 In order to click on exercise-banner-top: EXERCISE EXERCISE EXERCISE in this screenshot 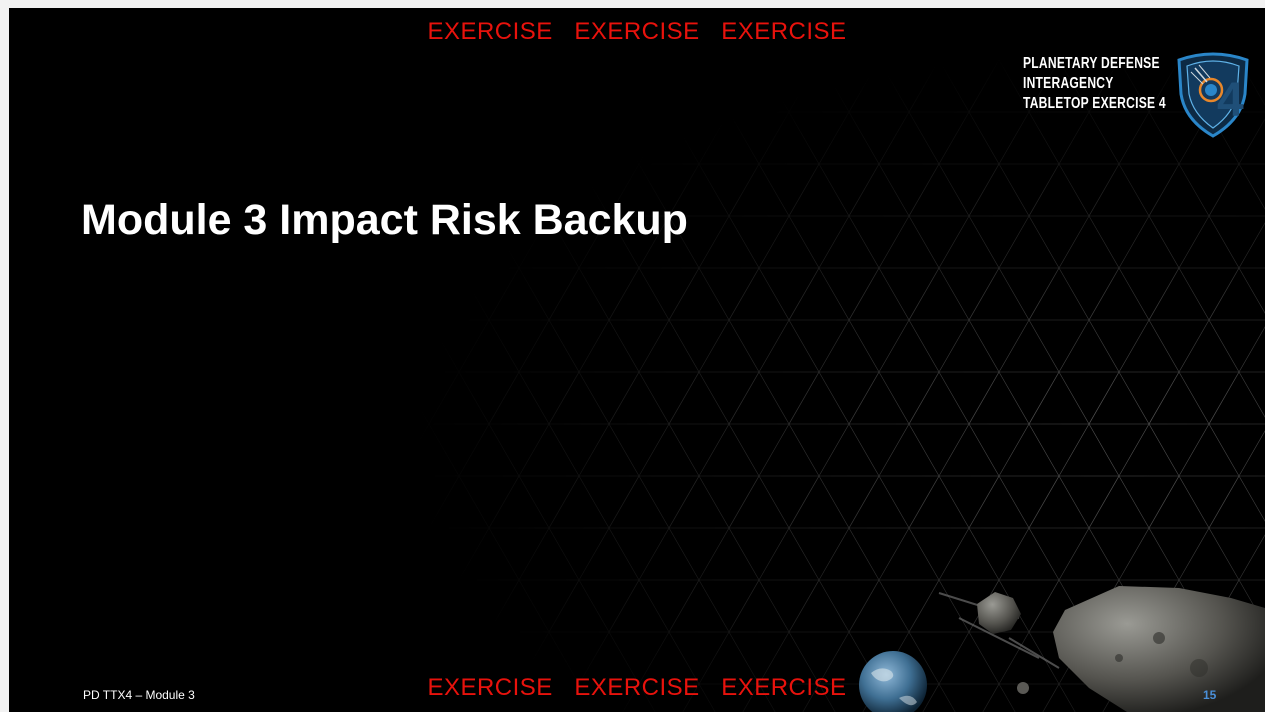, I will do `click(637, 31)`.